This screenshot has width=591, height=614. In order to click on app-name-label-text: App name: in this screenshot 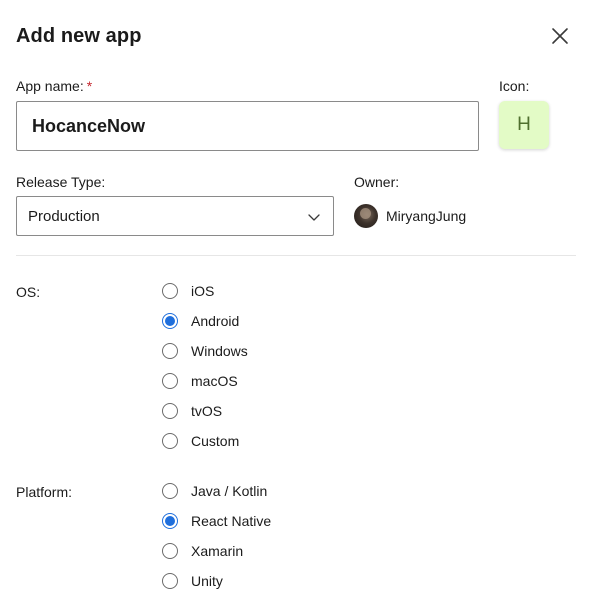, I will do `click(50, 86)`.